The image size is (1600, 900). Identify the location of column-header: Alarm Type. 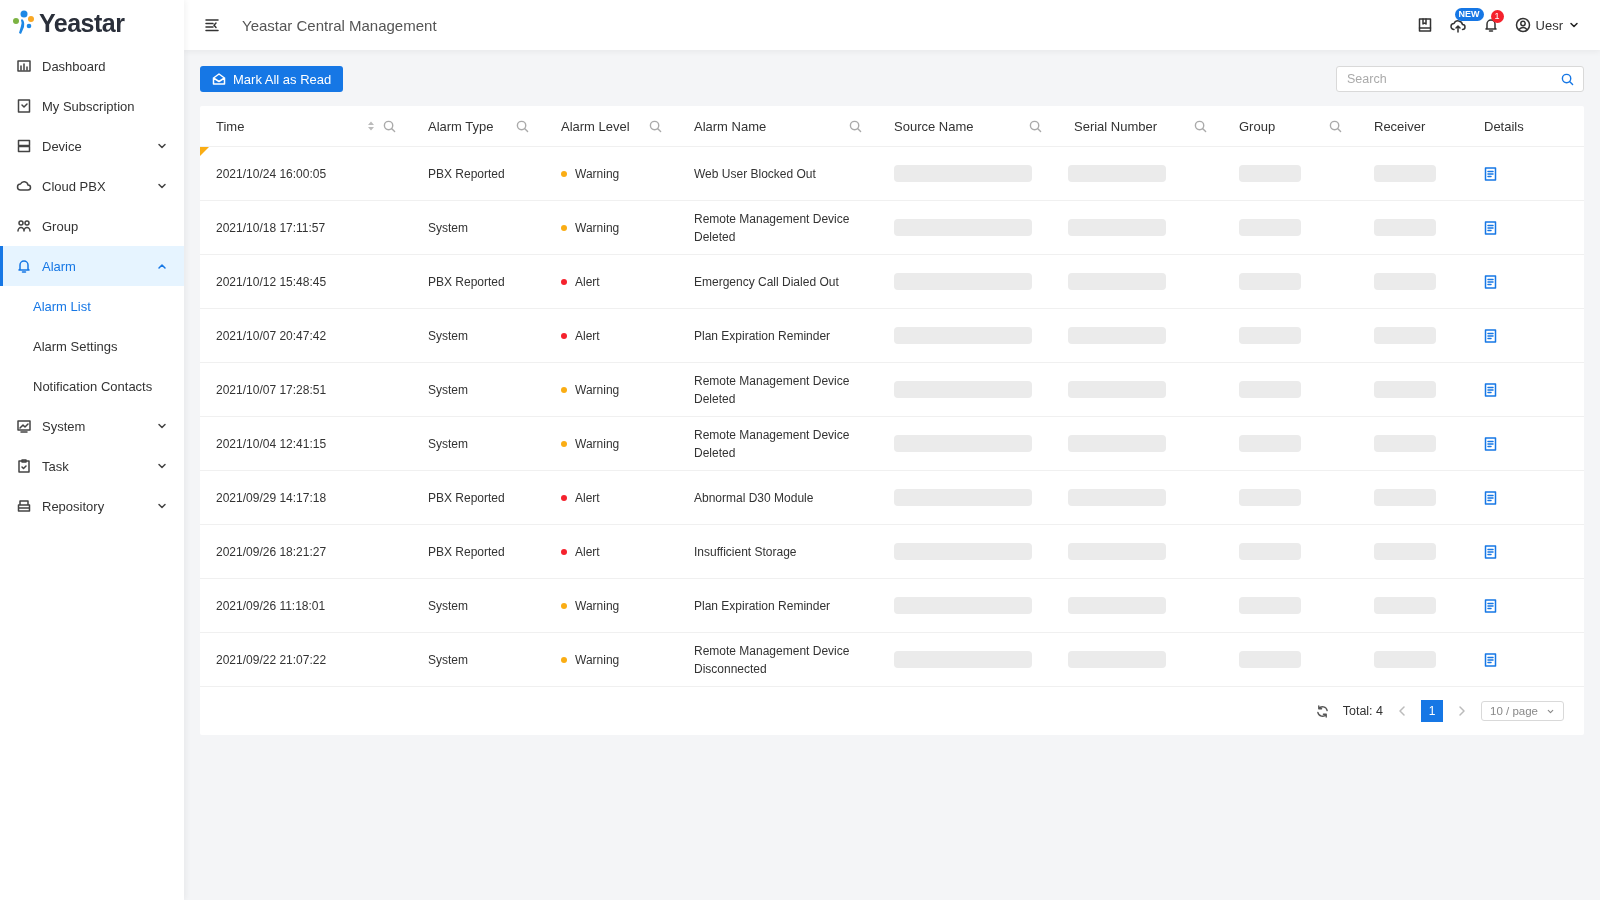
(461, 126).